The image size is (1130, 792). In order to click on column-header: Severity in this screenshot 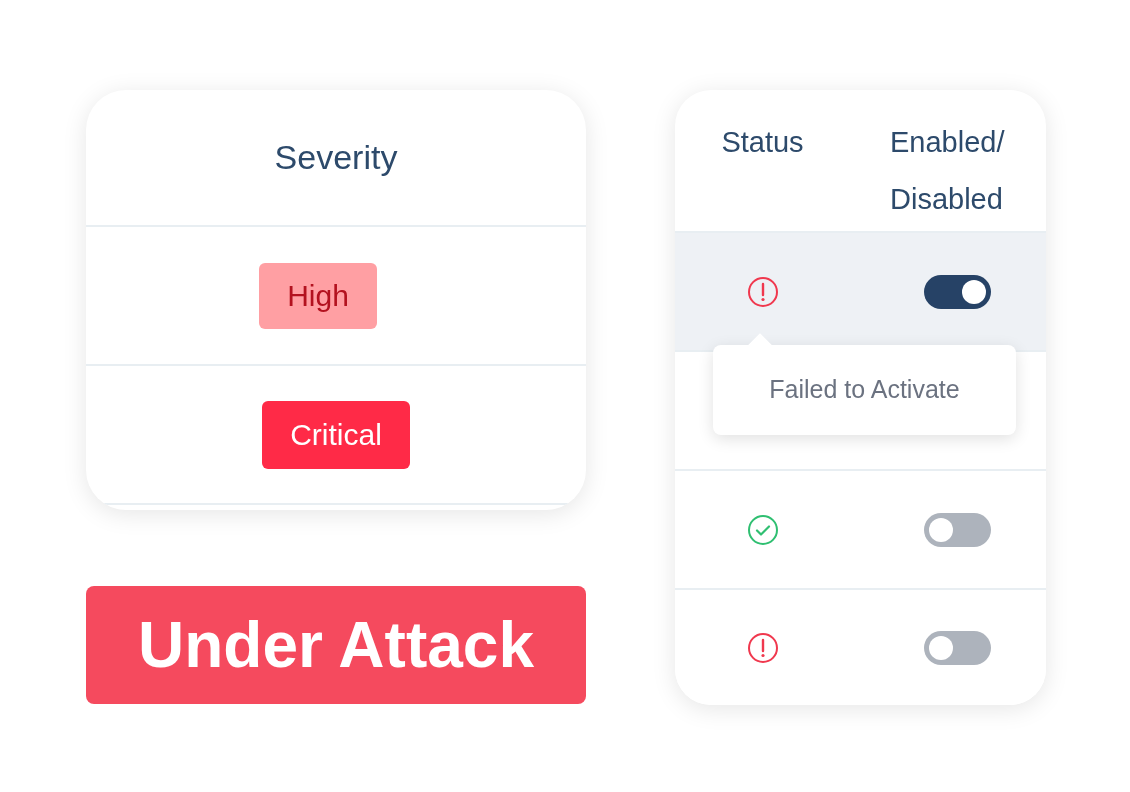, I will do `click(336, 157)`.